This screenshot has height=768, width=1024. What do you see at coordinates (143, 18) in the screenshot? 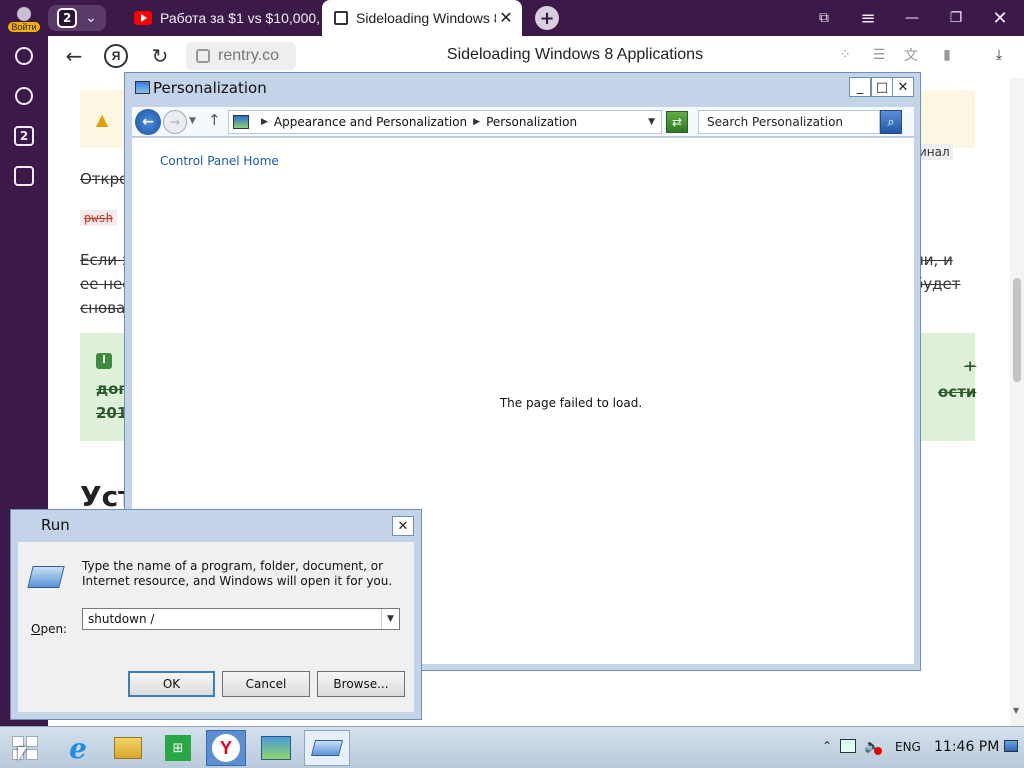
I see `youtube-icon` at bounding box center [143, 18].